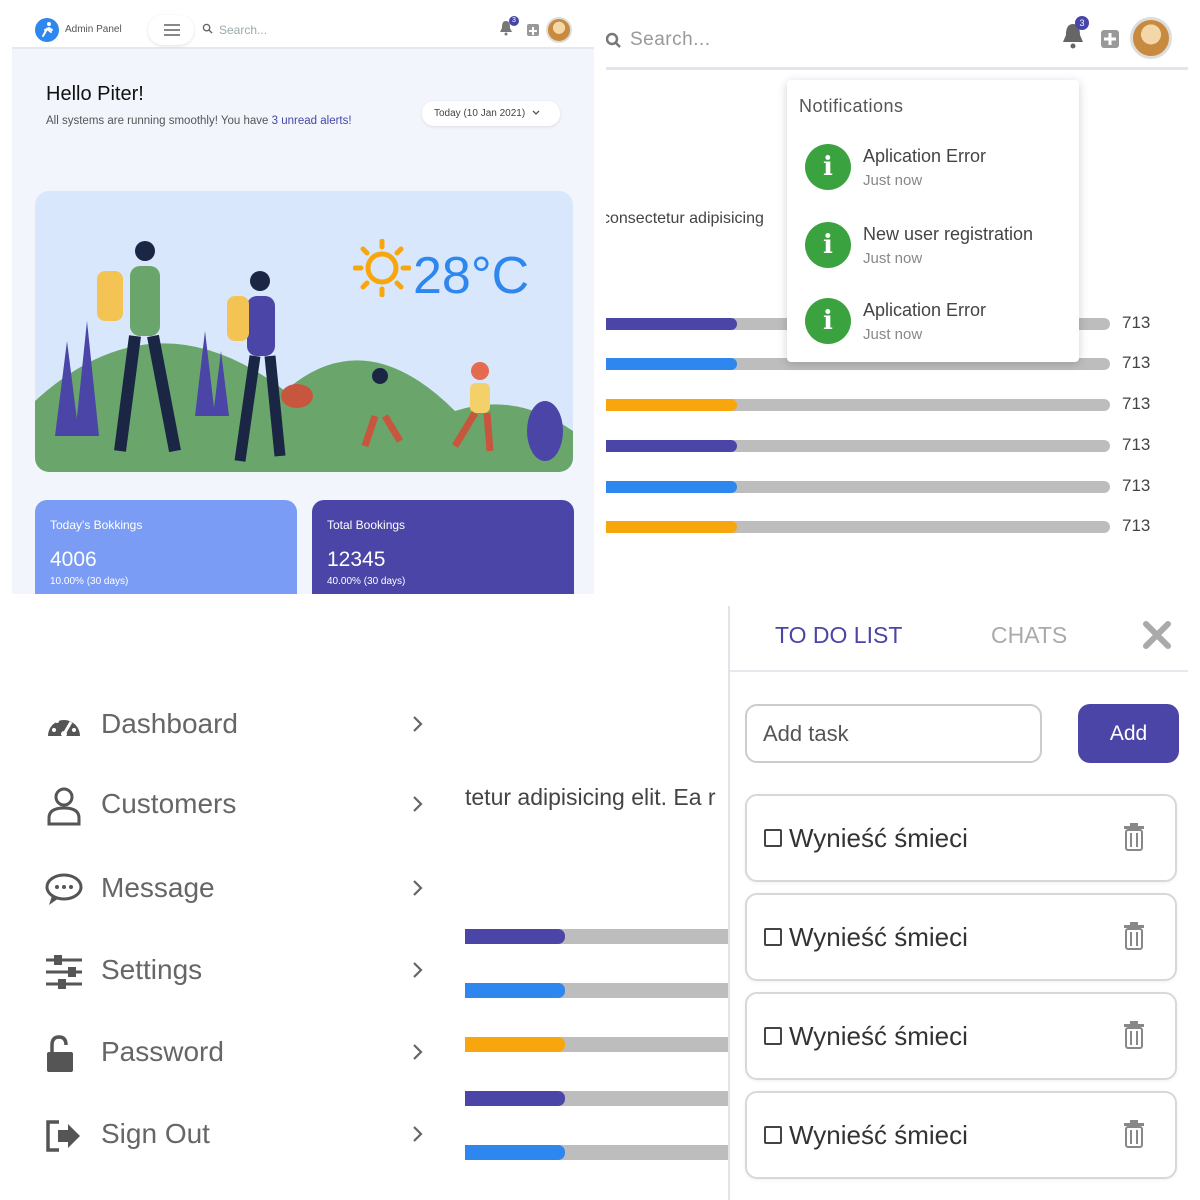  Describe the element at coordinates (480, 113) in the screenshot. I see `date-label: Today (10 Jan 2021)` at that location.